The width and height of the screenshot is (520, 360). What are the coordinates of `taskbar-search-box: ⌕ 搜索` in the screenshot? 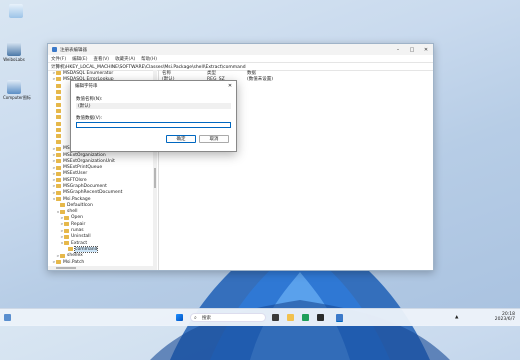 It's located at (228, 317).